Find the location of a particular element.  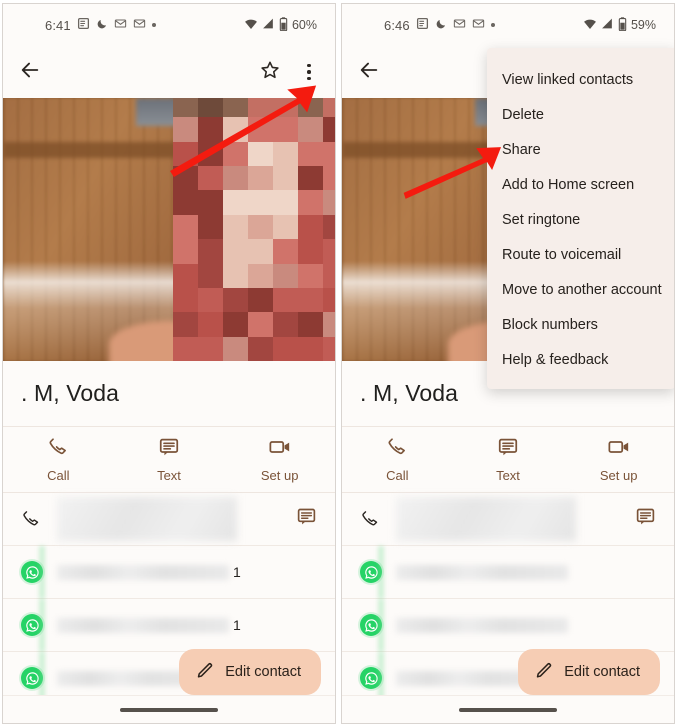

dot-icon is located at coordinates (153, 25).